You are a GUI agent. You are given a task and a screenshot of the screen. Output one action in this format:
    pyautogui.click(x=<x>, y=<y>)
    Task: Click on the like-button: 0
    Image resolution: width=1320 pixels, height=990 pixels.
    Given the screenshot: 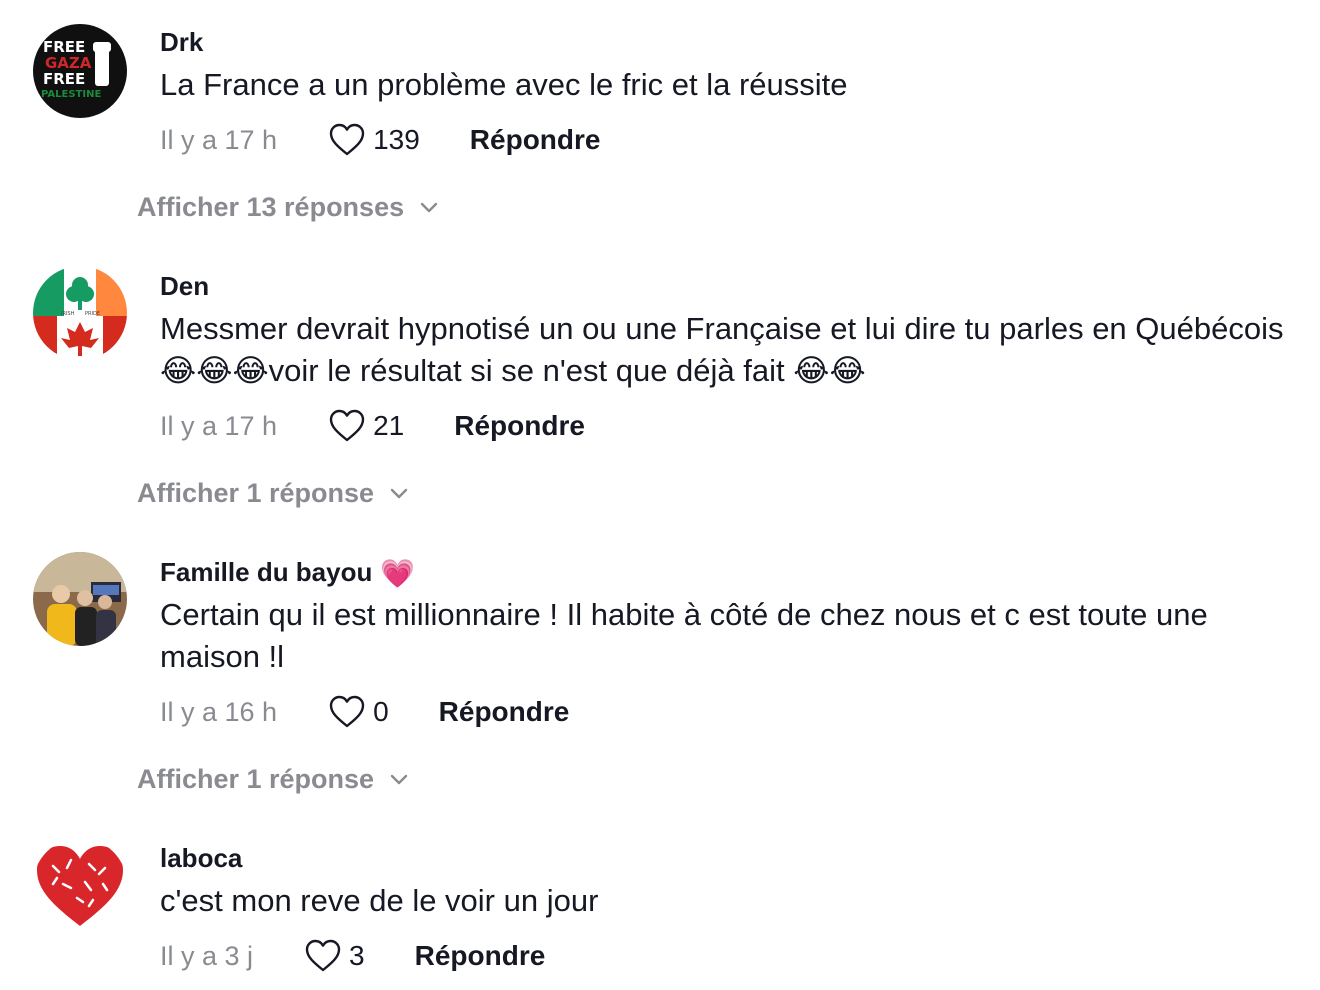 What is the action you would take?
    pyautogui.click(x=359, y=712)
    